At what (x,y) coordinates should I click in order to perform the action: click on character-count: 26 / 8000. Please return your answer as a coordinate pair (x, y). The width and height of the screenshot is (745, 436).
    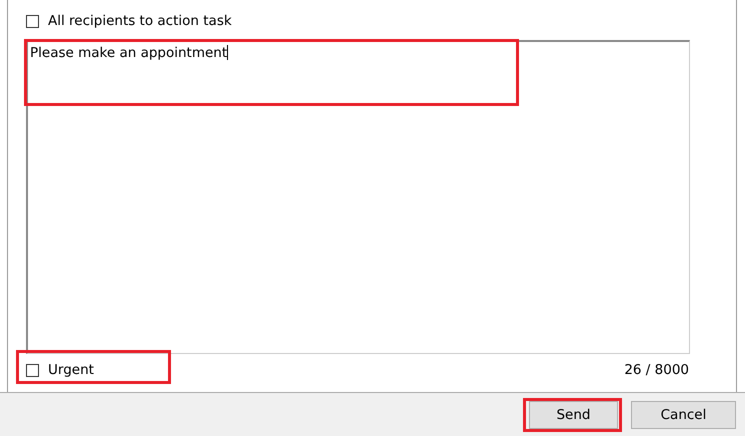
    Looking at the image, I should click on (656, 370).